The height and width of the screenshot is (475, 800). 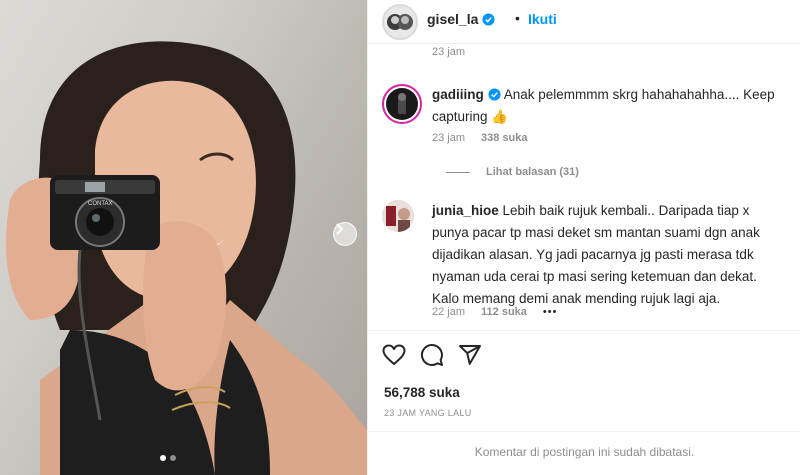 I want to click on share-icon, so click(x=470, y=355).